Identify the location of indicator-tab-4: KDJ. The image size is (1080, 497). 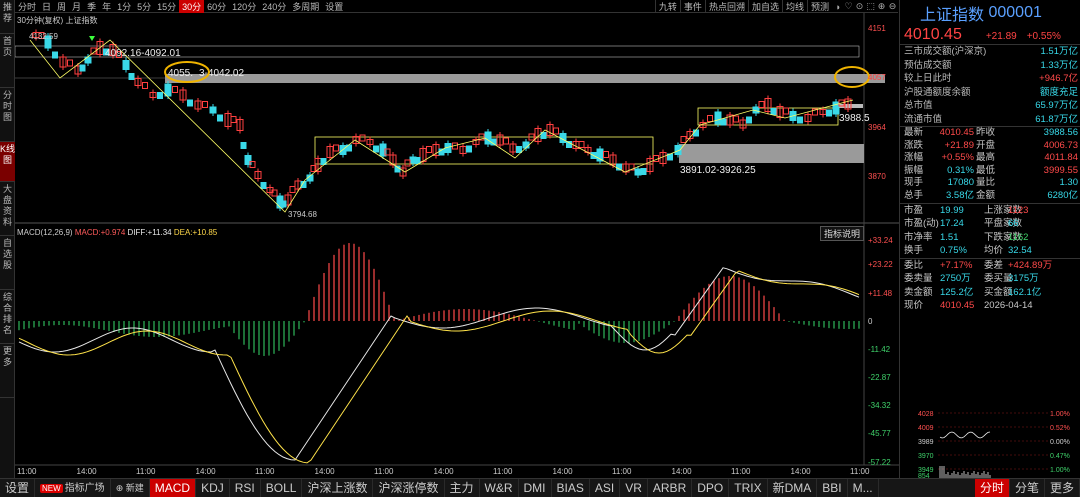
(213, 487).